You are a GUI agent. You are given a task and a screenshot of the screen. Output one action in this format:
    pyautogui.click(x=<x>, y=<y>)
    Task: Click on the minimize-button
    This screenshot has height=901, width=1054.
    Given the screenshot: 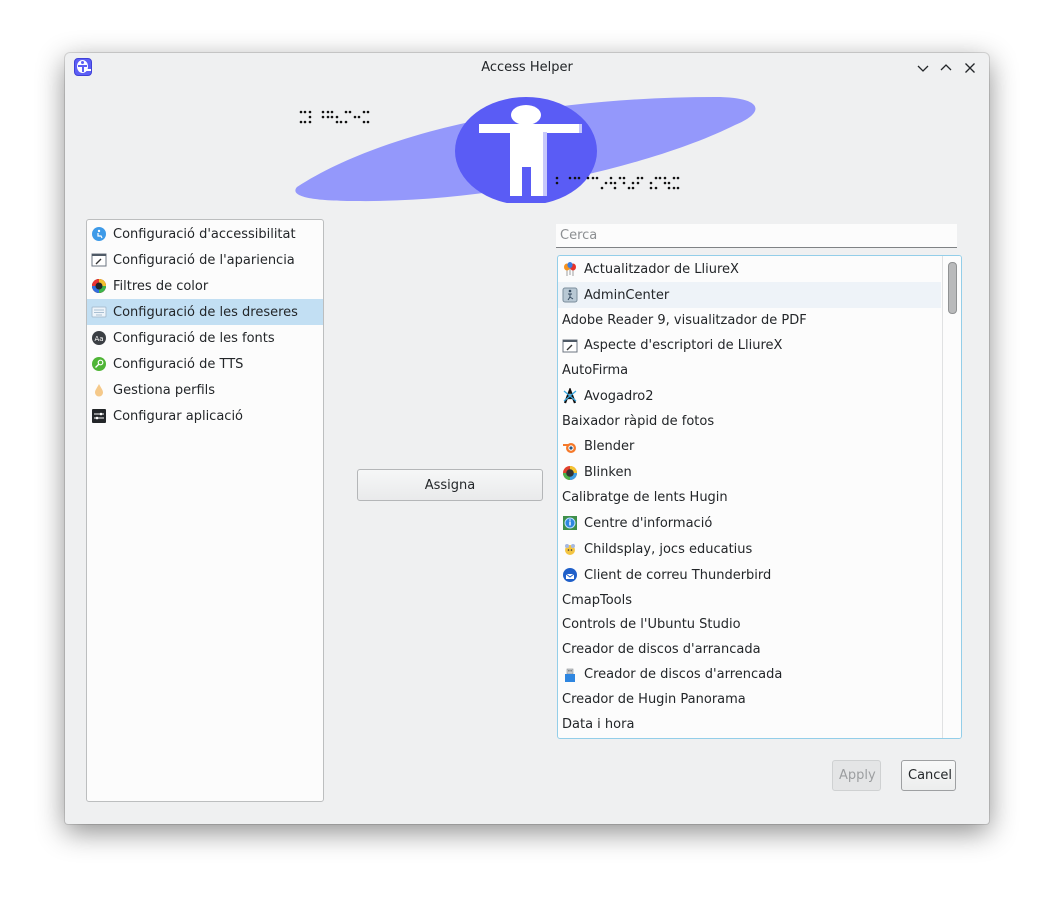 What is the action you would take?
    pyautogui.click(x=923, y=68)
    